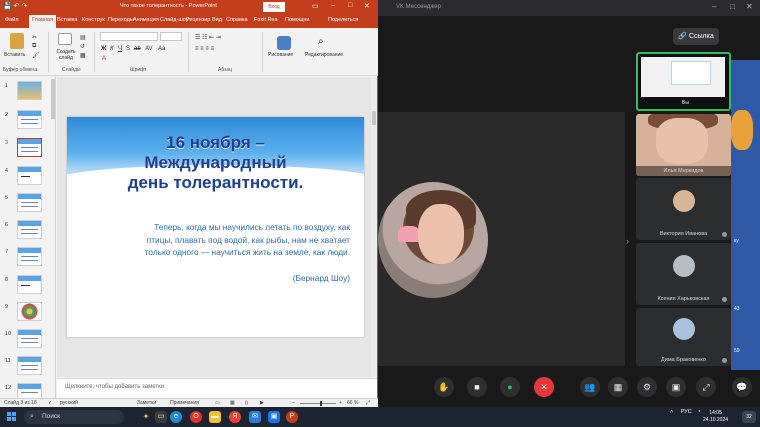  Describe the element at coordinates (17, 41) in the screenshot. I see `paste-icon` at that location.